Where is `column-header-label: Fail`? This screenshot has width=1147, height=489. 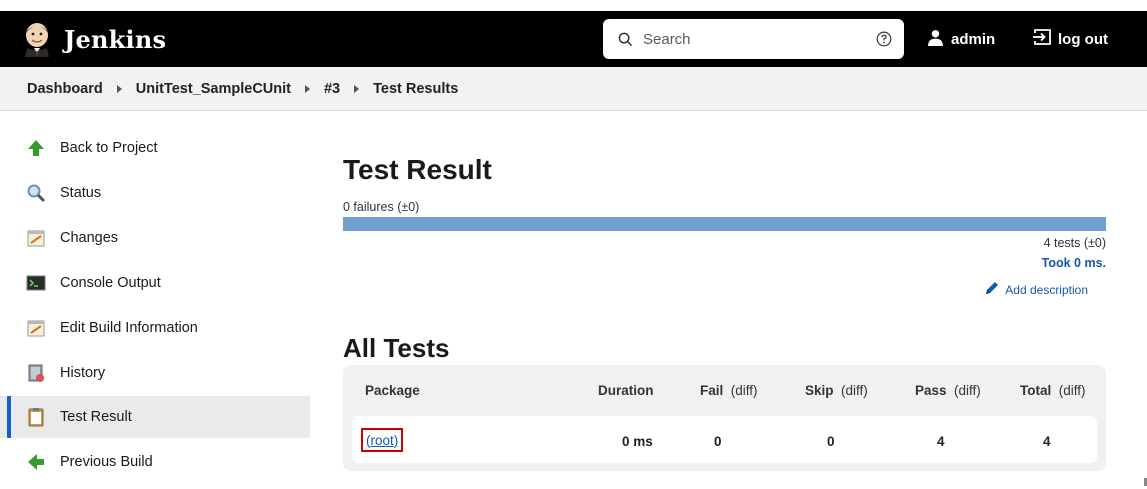 column-header-label: Fail is located at coordinates (712, 390).